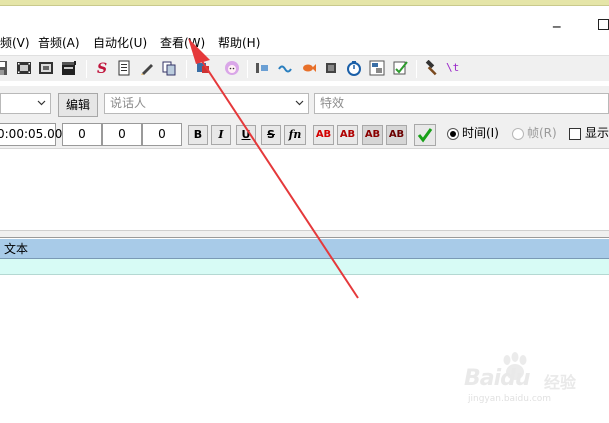 The height and width of the screenshot is (423, 609). Describe the element at coordinates (203, 68) in the screenshot. I see `translate-icon` at that location.